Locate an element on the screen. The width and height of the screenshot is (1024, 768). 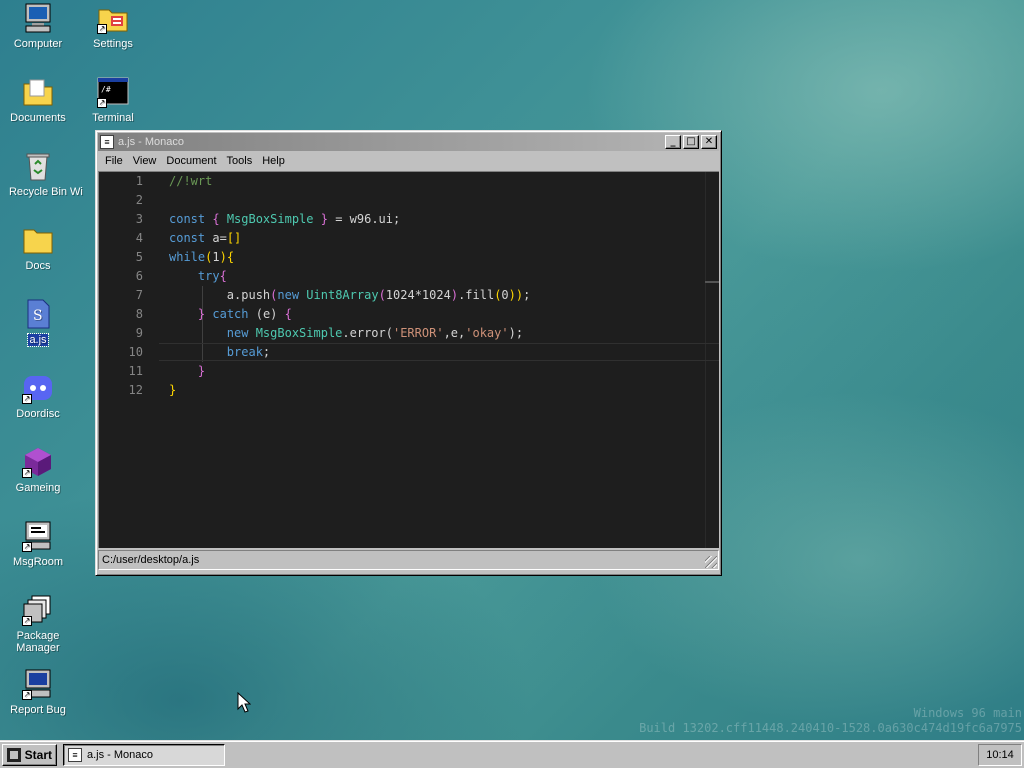
code-line: 12} is located at coordinates (402, 390).